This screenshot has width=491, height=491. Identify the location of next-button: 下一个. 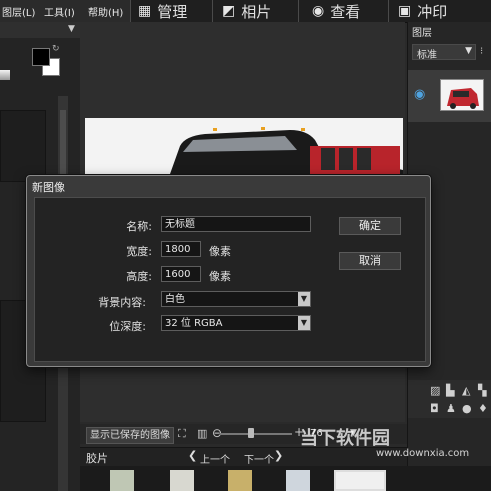
(259, 458).